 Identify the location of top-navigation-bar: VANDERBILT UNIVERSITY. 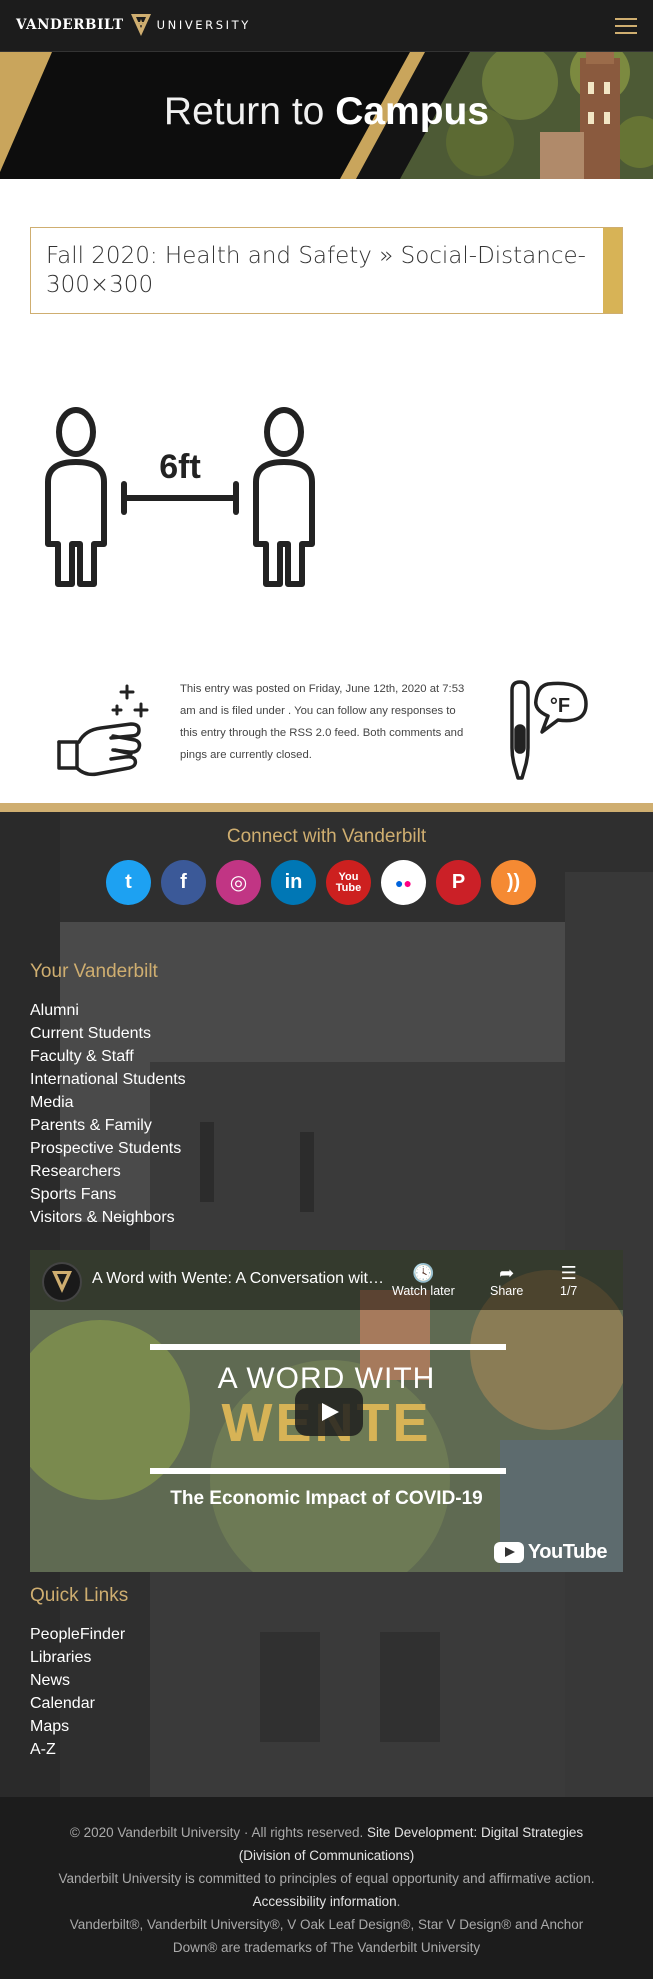
(326, 26).